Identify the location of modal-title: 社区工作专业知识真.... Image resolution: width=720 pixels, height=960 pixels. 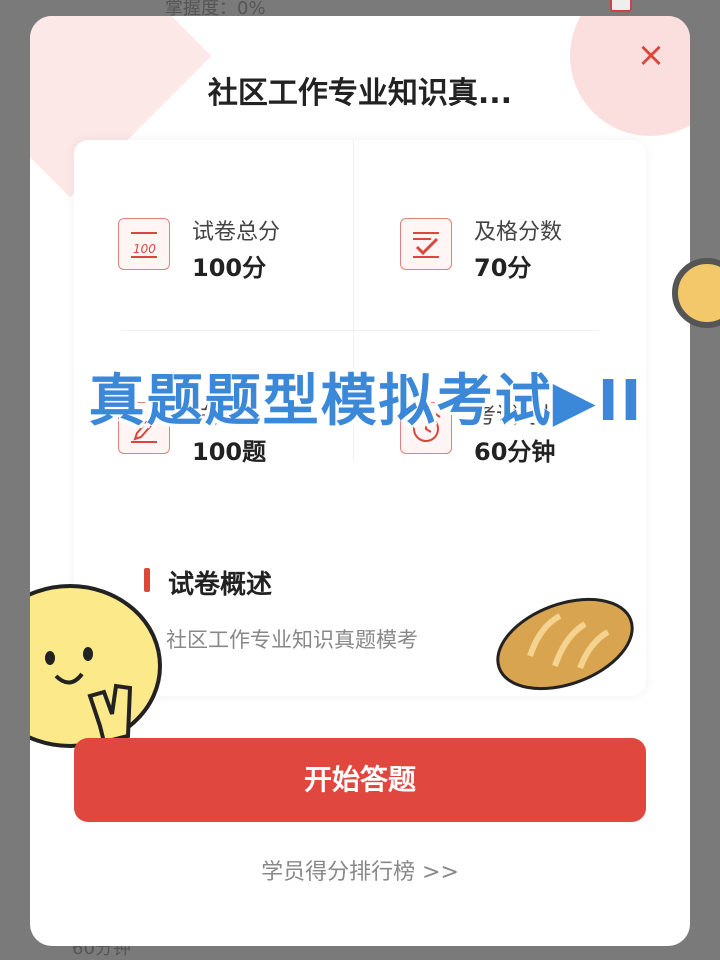
(360, 93).